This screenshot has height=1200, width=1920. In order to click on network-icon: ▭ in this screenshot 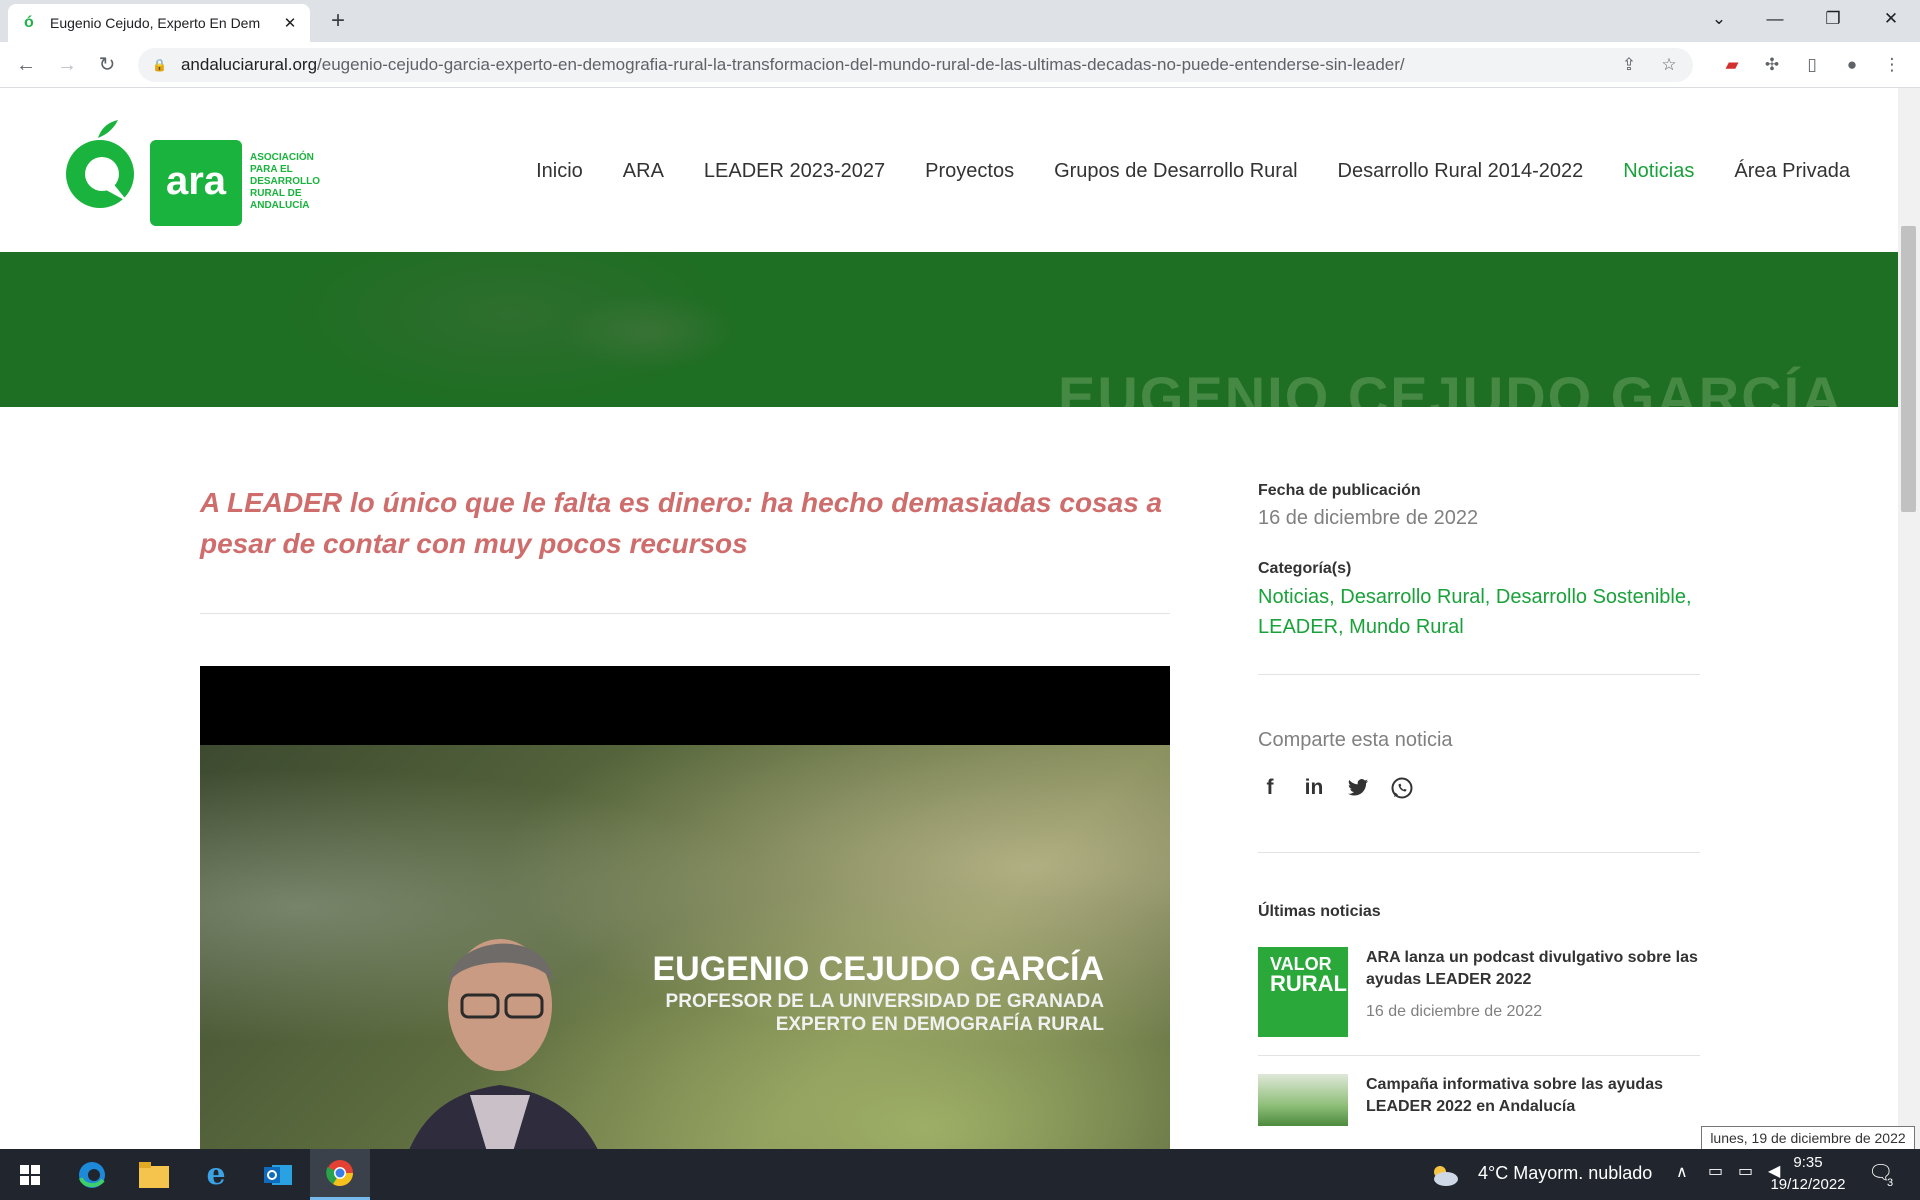, I will do `click(1745, 1171)`.